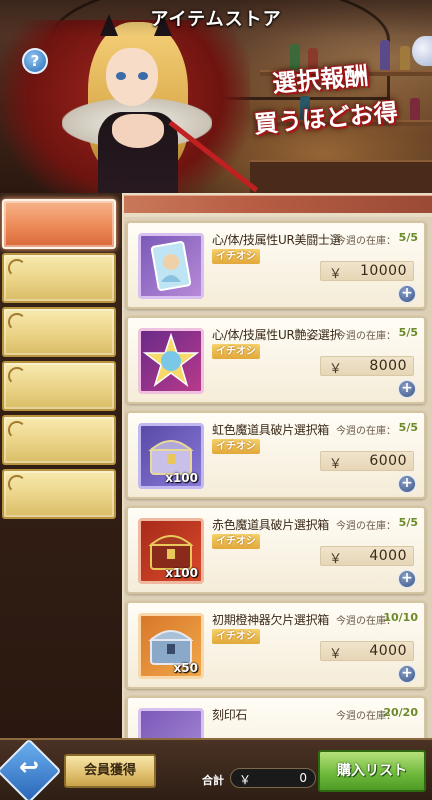 Image resolution: width=432 pixels, height=800 pixels. Describe the element at coordinates (276, 550) in the screenshot. I see `item-card: x100 赤色魔道具破片選択箱 今週の在庫： 5/5 イチオシ ￥ 4000 +` at that location.